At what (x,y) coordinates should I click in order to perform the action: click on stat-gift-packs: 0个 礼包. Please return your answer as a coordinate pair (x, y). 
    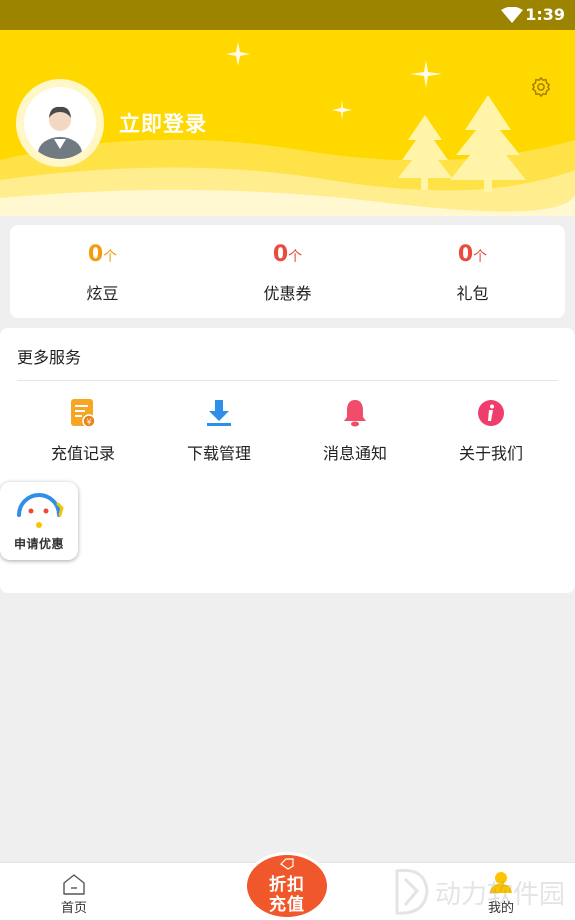
    Looking at the image, I should click on (472, 271).